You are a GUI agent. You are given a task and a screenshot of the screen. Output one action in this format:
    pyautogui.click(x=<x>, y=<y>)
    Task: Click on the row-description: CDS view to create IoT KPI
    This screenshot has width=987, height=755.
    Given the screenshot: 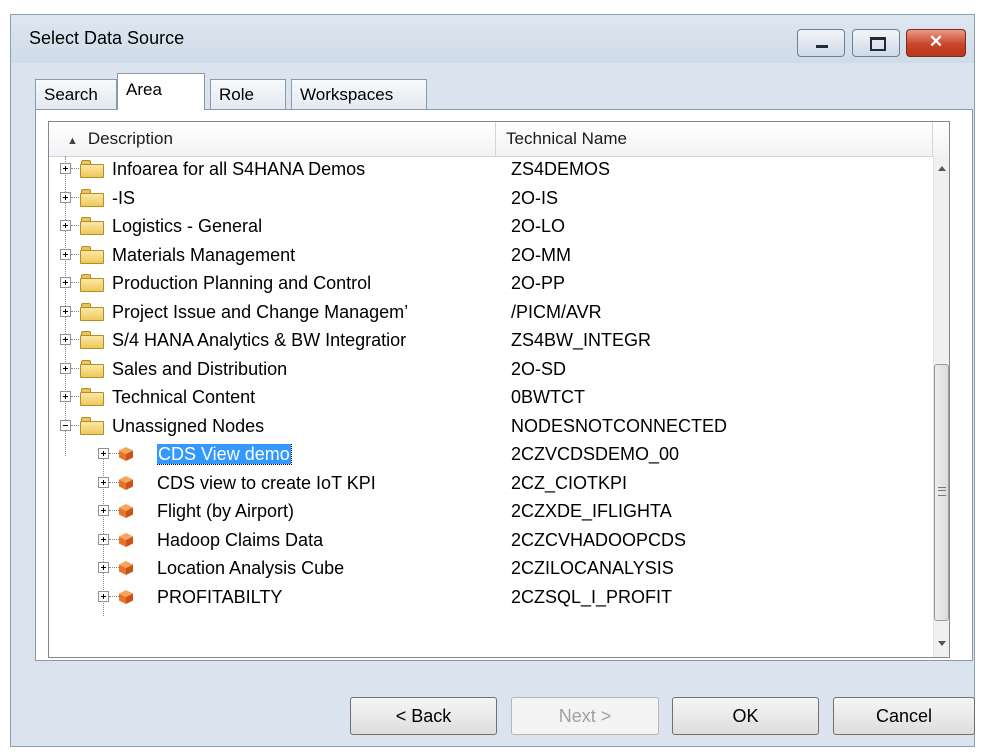 What is the action you would take?
    pyautogui.click(x=333, y=483)
    